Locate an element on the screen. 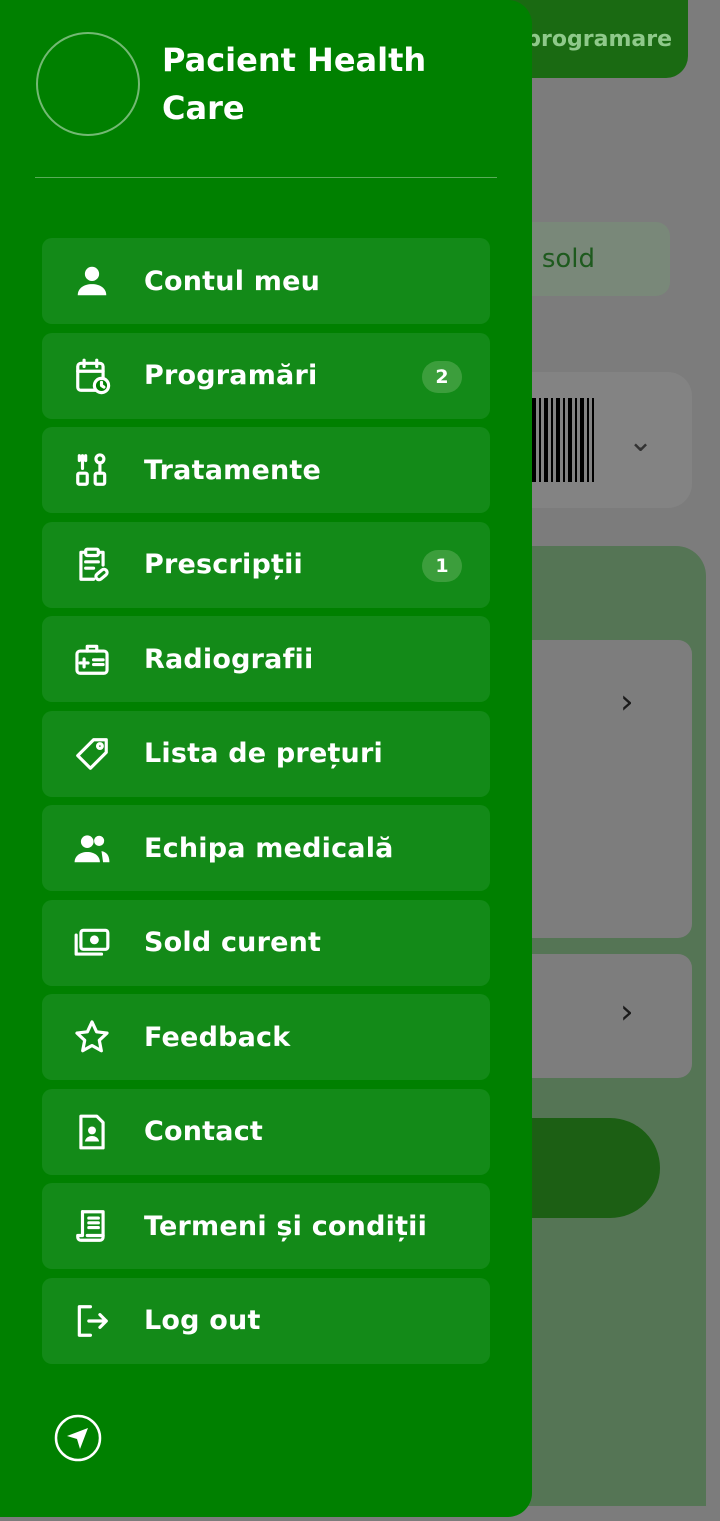 Image resolution: width=720 pixels, height=1521 pixels. team-icon is located at coordinates (92, 848).